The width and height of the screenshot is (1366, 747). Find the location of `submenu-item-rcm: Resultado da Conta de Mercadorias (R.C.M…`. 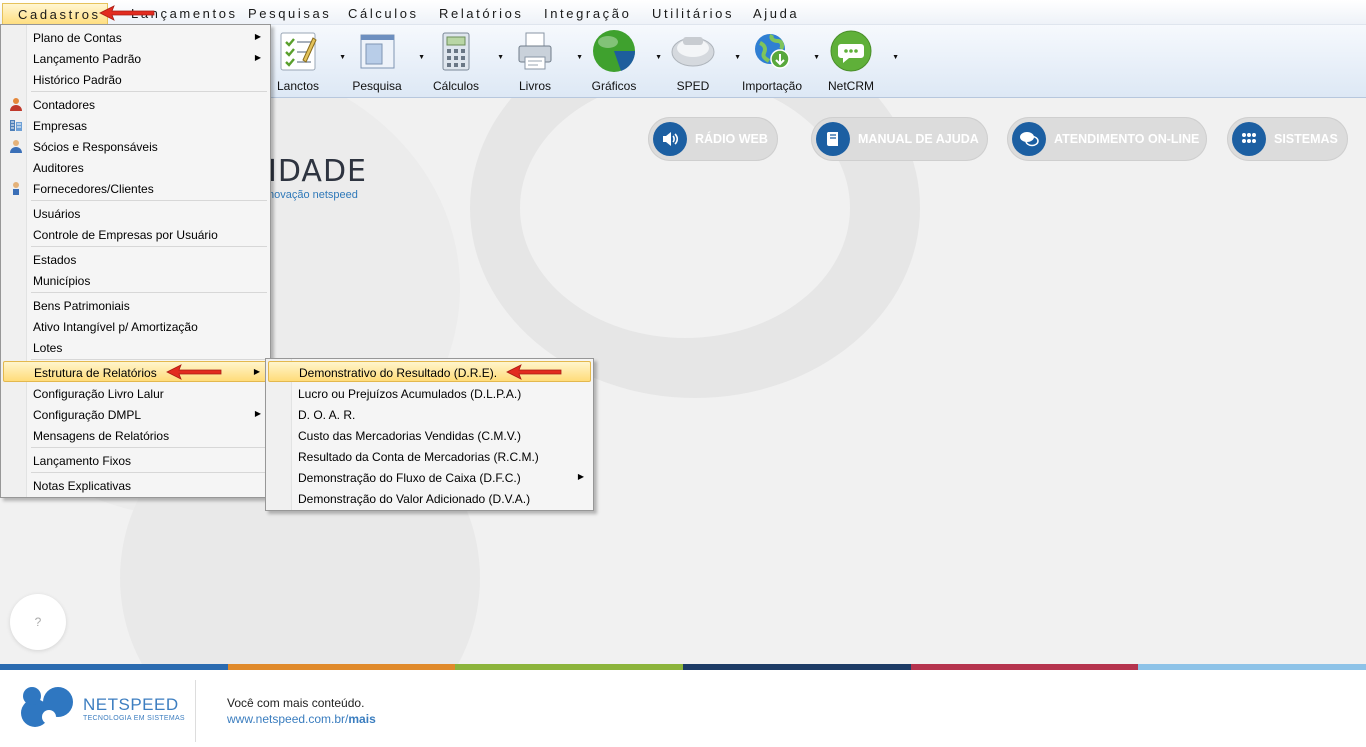

submenu-item-rcm: Resultado da Conta de Mercadorias (R.C.M… is located at coordinates (429, 456).